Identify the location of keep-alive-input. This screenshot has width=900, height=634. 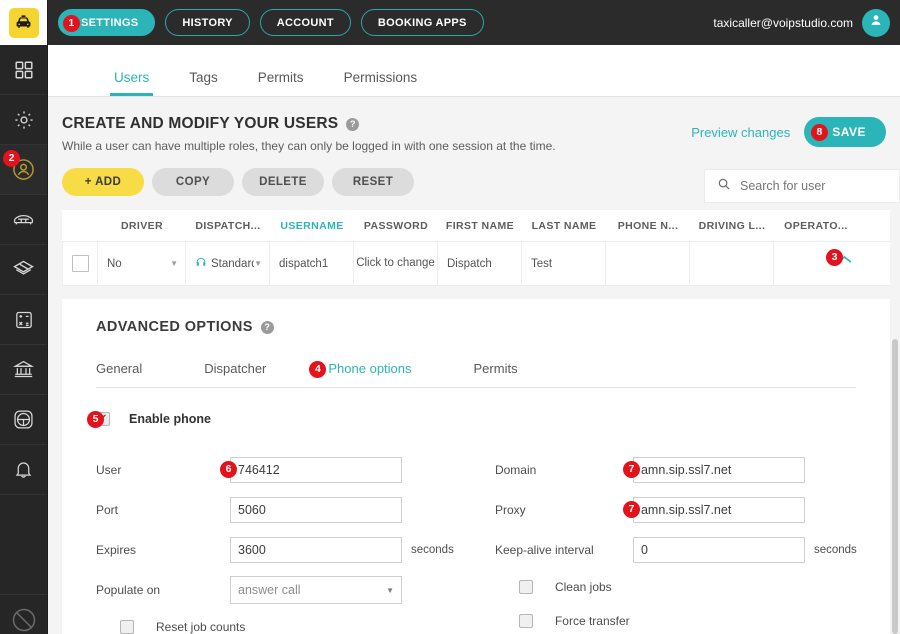
(718, 550).